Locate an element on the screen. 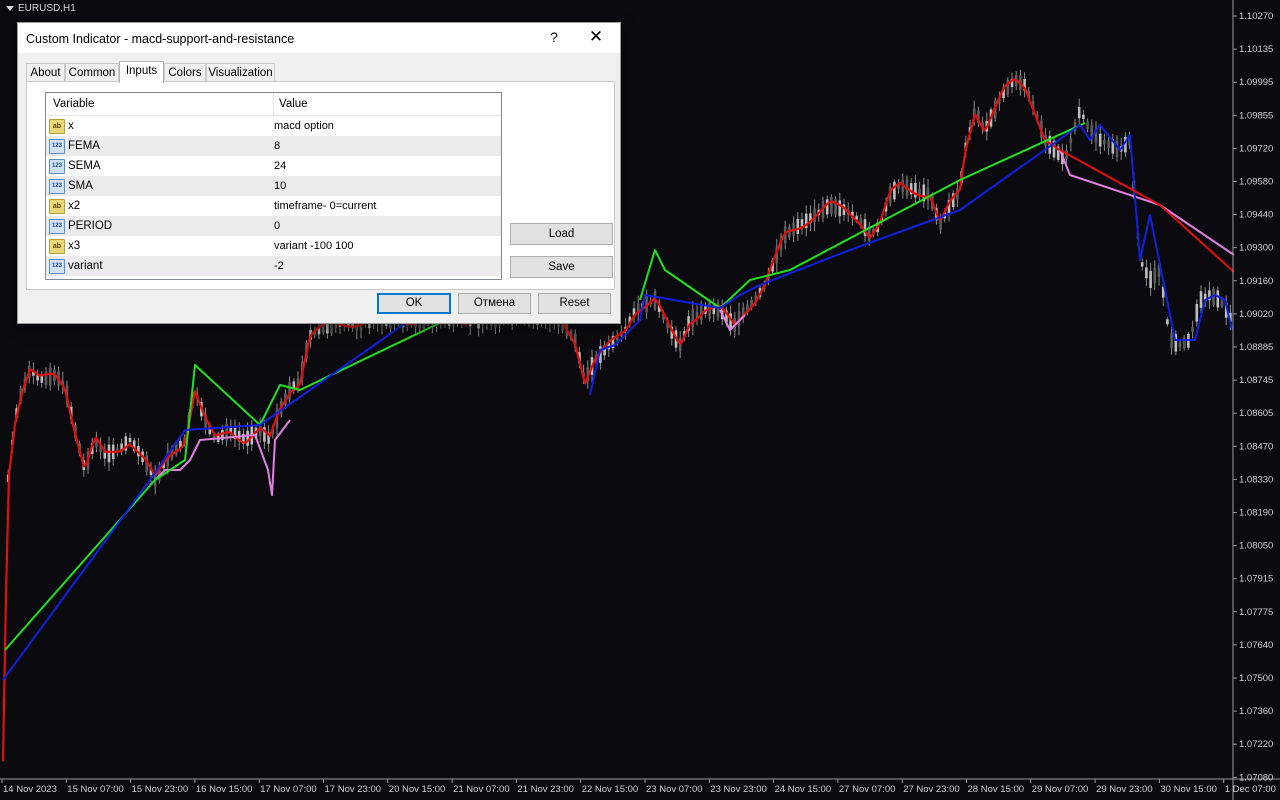 Image resolution: width=1280 pixels, height=800 pixels. tab-about: About is located at coordinates (45, 72).